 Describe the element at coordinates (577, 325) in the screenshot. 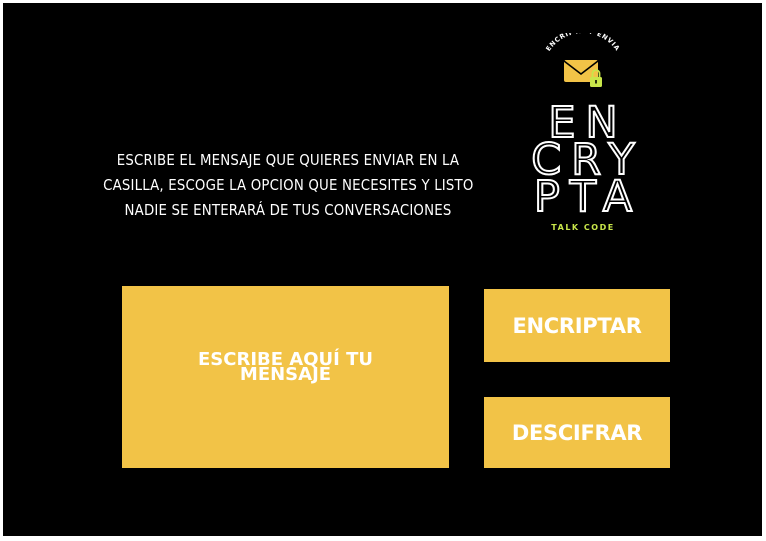

I see `encrypt-button: ENCRIPTAR` at that location.